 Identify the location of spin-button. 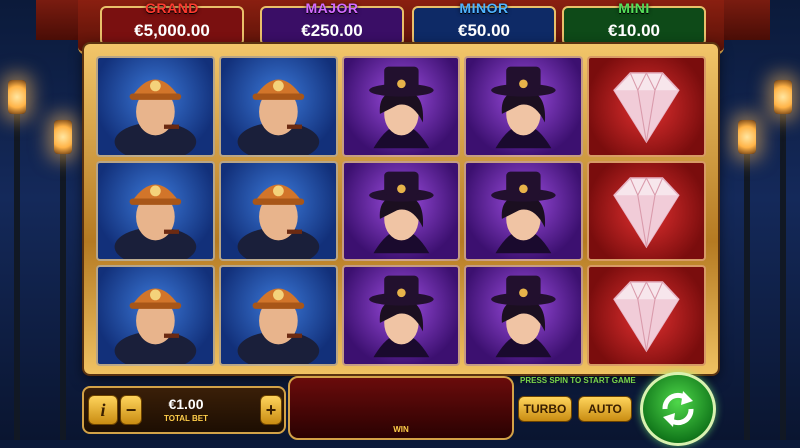
(678, 409).